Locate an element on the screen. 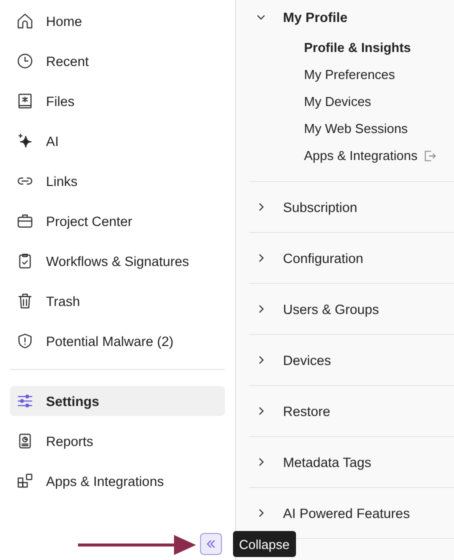 Image resolution: width=454 pixels, height=560 pixels. file-box-icon is located at coordinates (25, 101).